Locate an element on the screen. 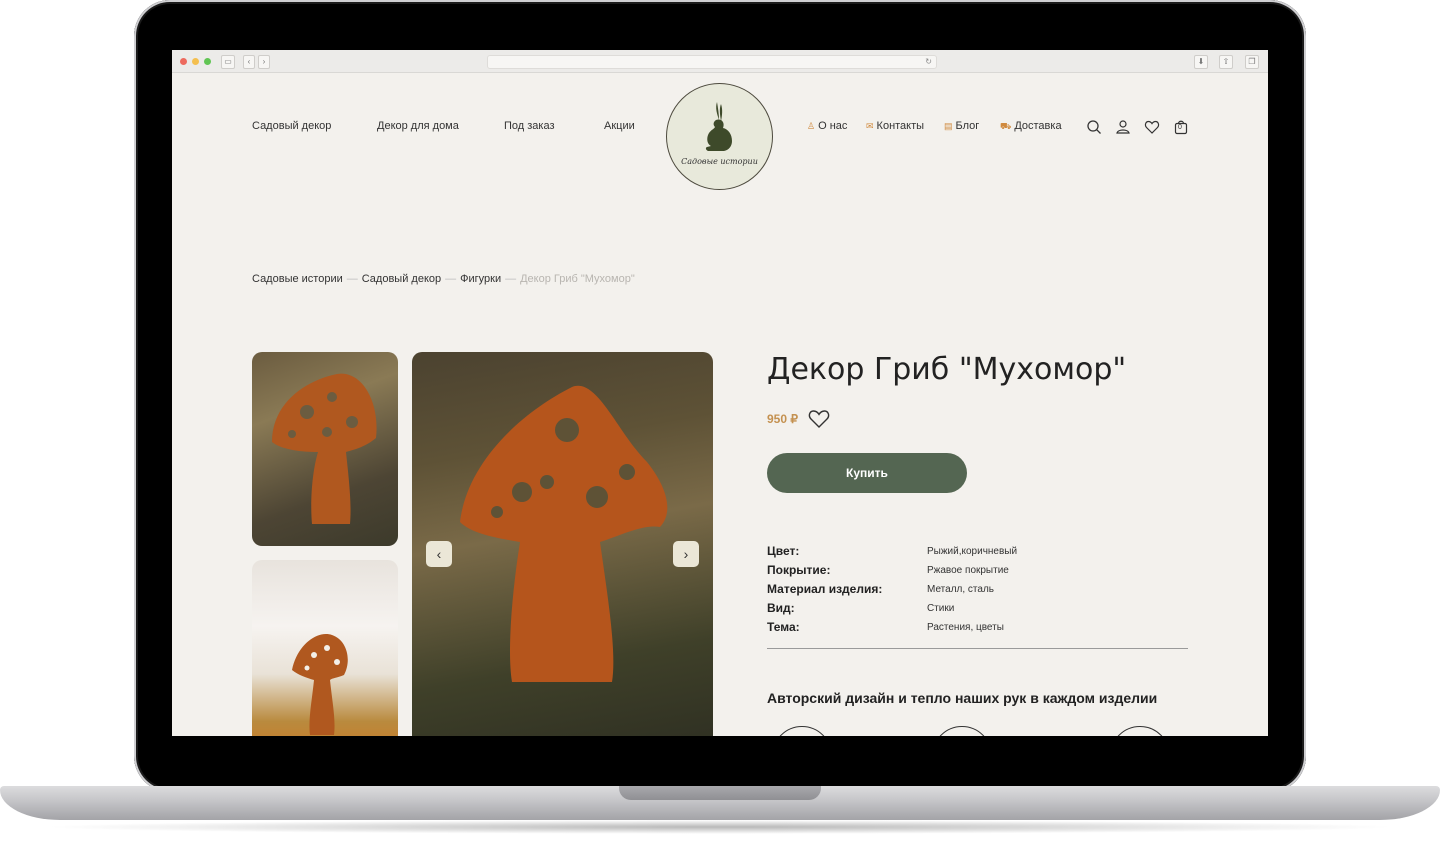  logo-text: Садовые истории is located at coordinates (719, 161).